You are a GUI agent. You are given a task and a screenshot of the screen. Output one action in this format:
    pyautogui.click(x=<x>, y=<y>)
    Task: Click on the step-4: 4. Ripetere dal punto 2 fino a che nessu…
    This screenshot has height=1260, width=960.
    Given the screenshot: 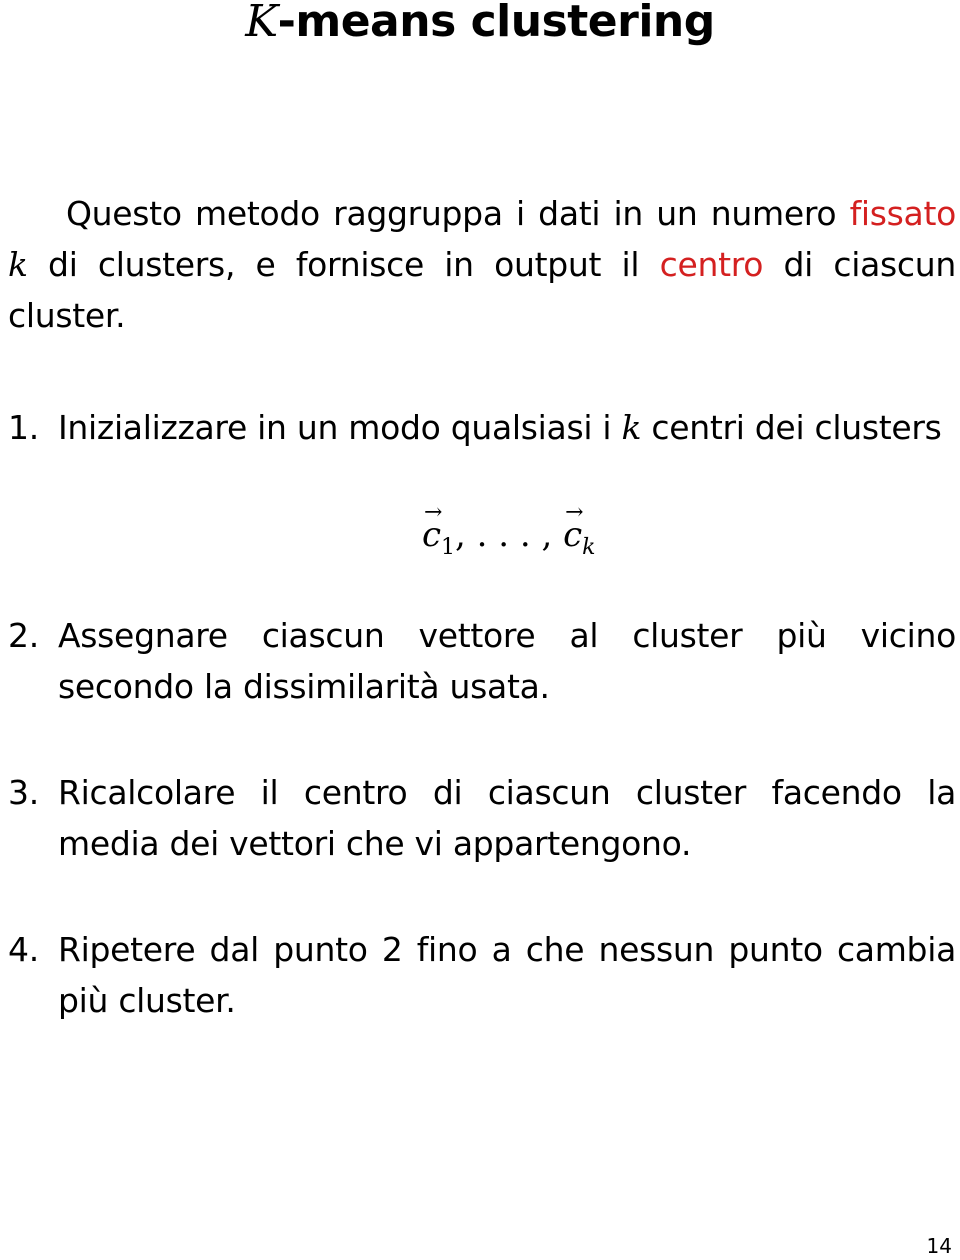 What is the action you would take?
    pyautogui.click(x=482, y=975)
    